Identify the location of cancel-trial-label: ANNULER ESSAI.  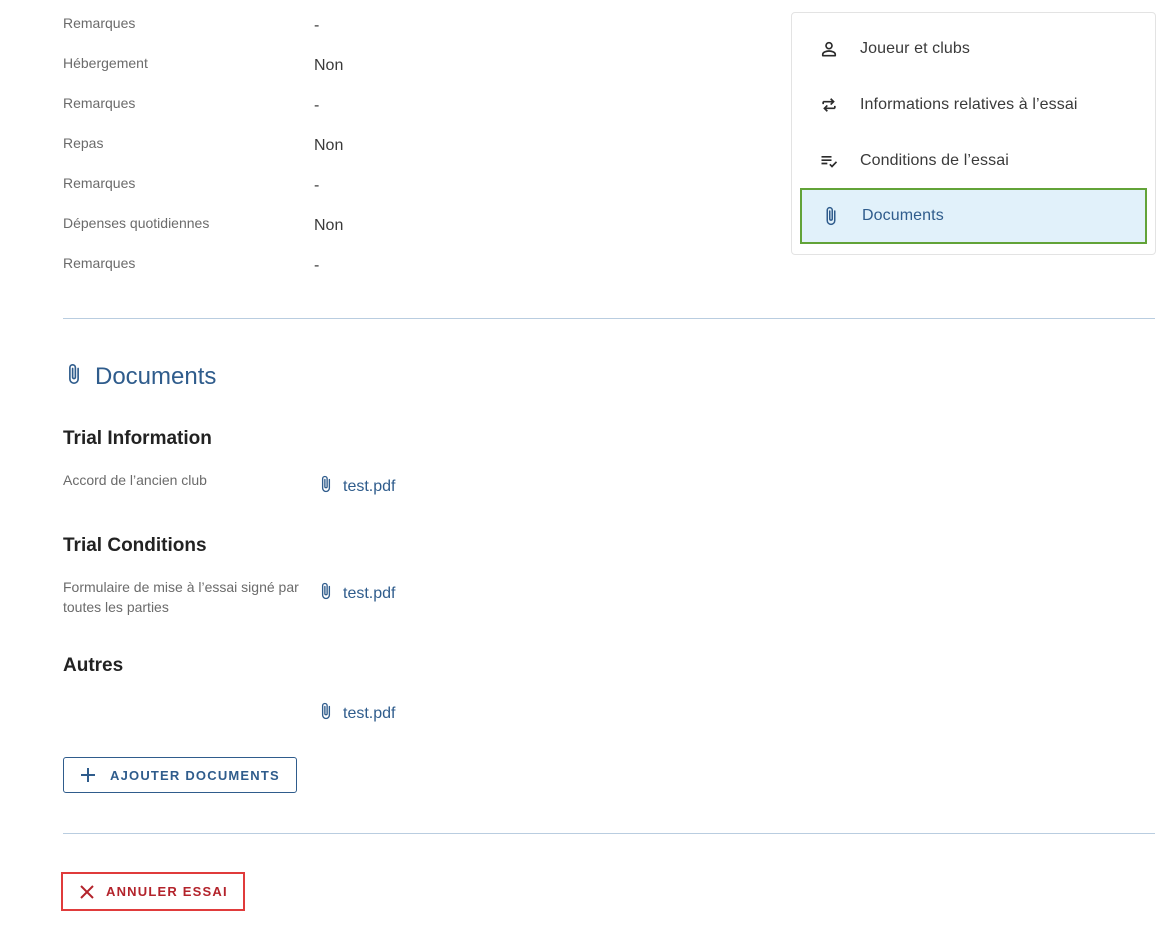
(167, 891).